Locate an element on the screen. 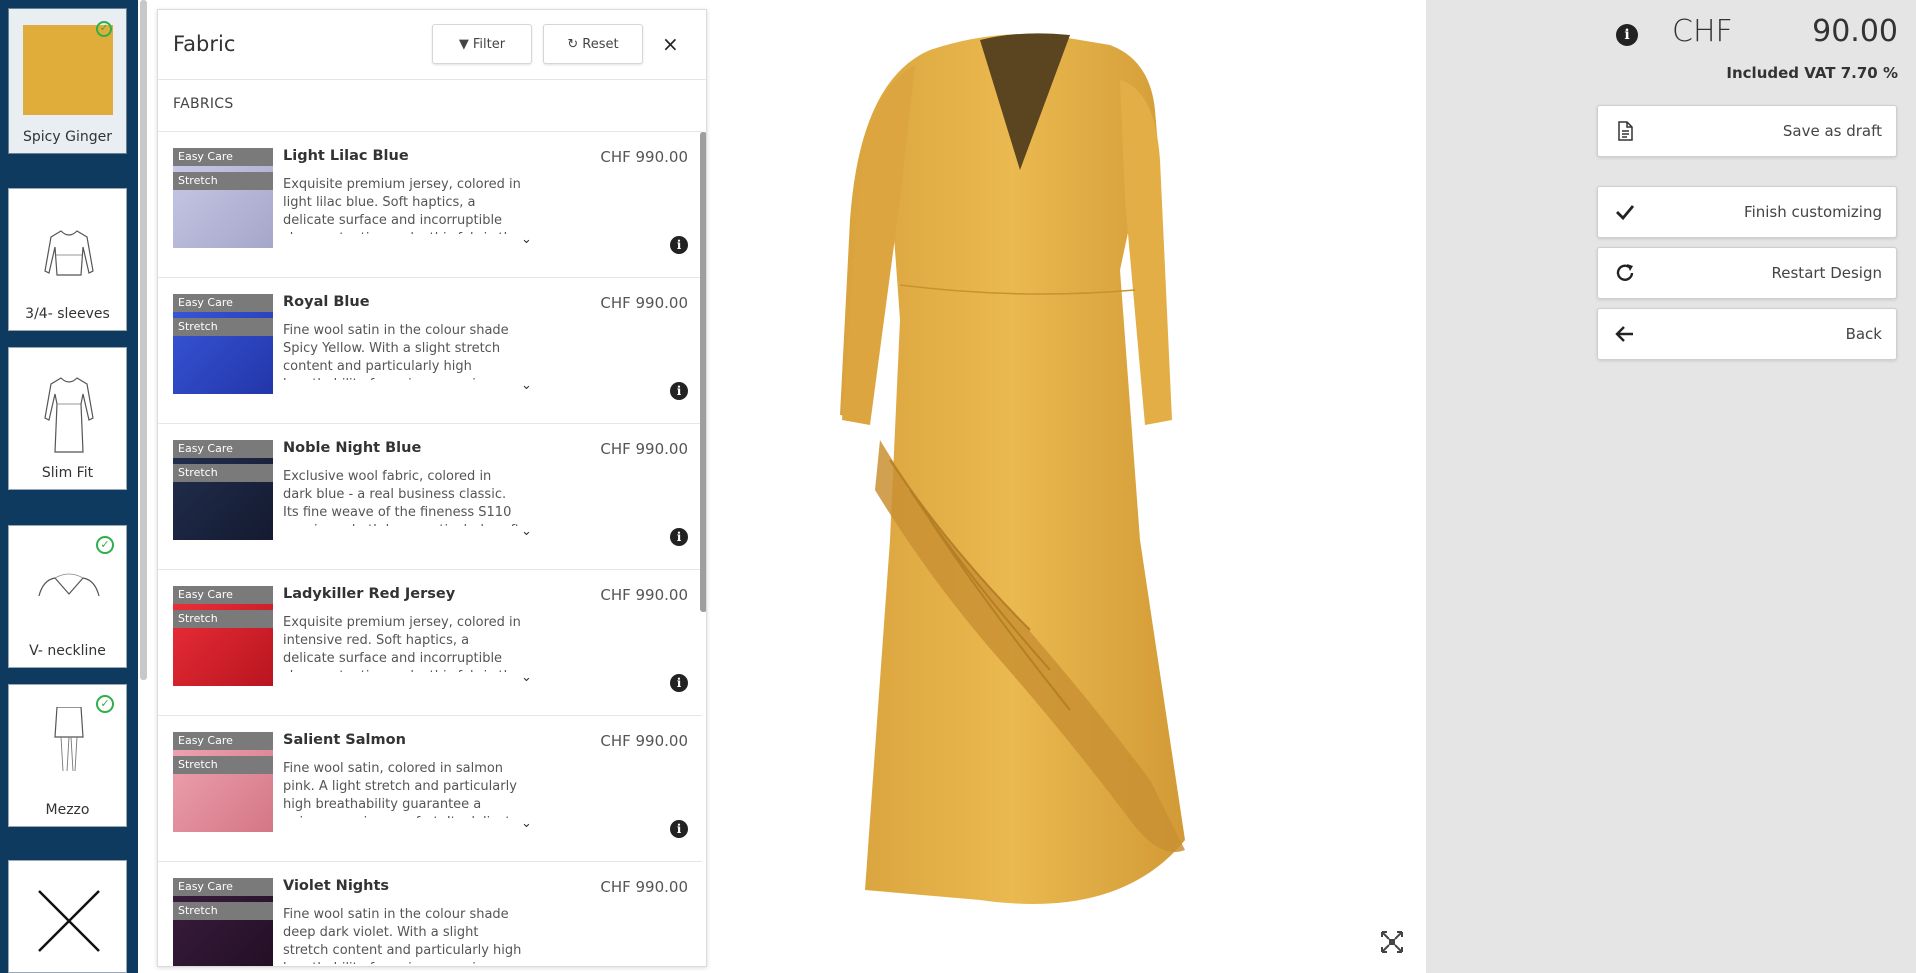 The height and width of the screenshot is (973, 1916). rail-item-neckline: ✓ V- neckline is located at coordinates (67, 596).